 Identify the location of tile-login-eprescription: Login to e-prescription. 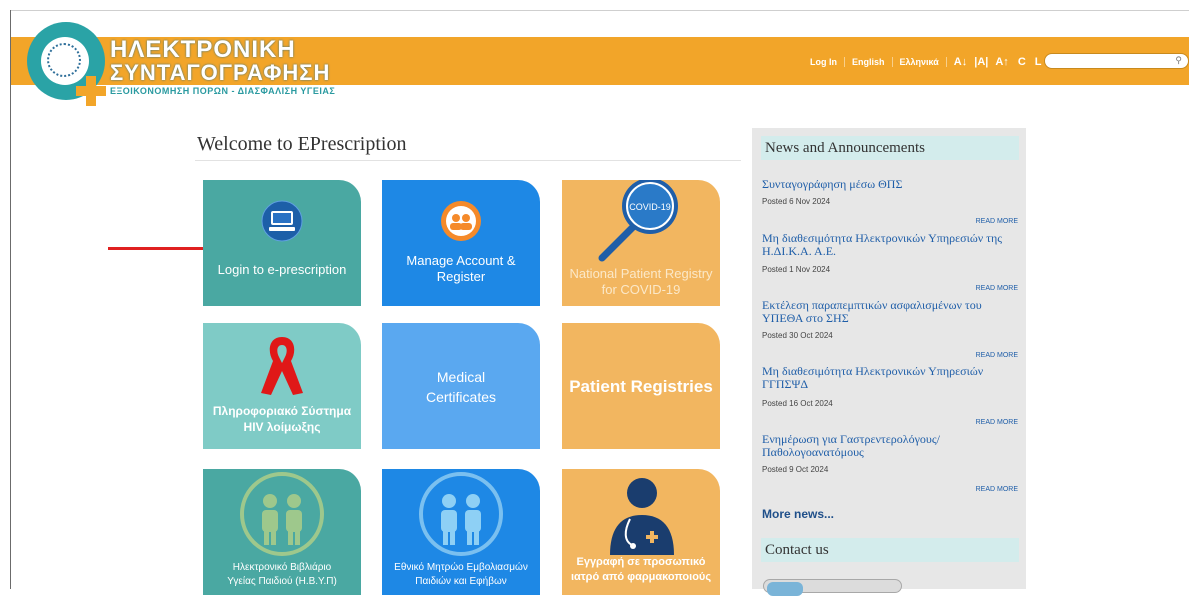
(282, 243).